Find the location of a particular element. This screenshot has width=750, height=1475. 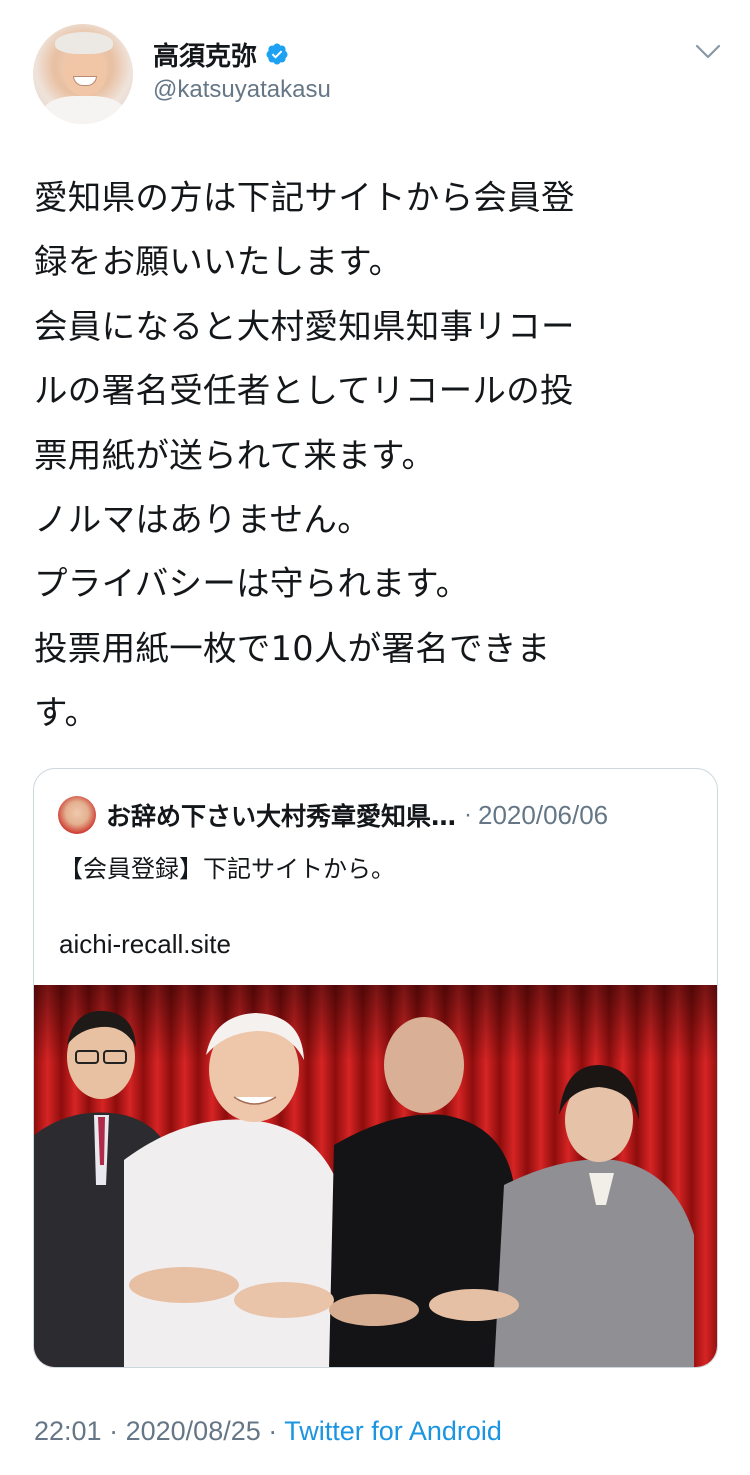

tweet-source-link: Twitter for Android is located at coordinates (393, 1431).